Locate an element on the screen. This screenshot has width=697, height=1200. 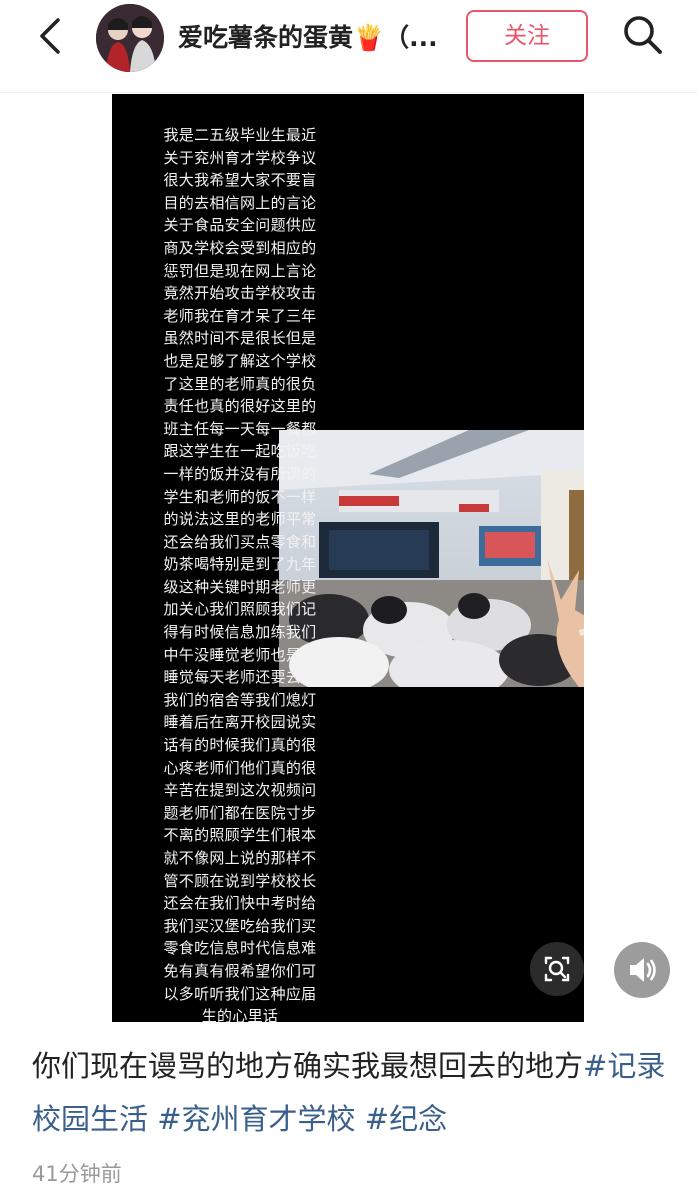
overlay-line: 辛苦在提到这次视频问 is located at coordinates (240, 790).